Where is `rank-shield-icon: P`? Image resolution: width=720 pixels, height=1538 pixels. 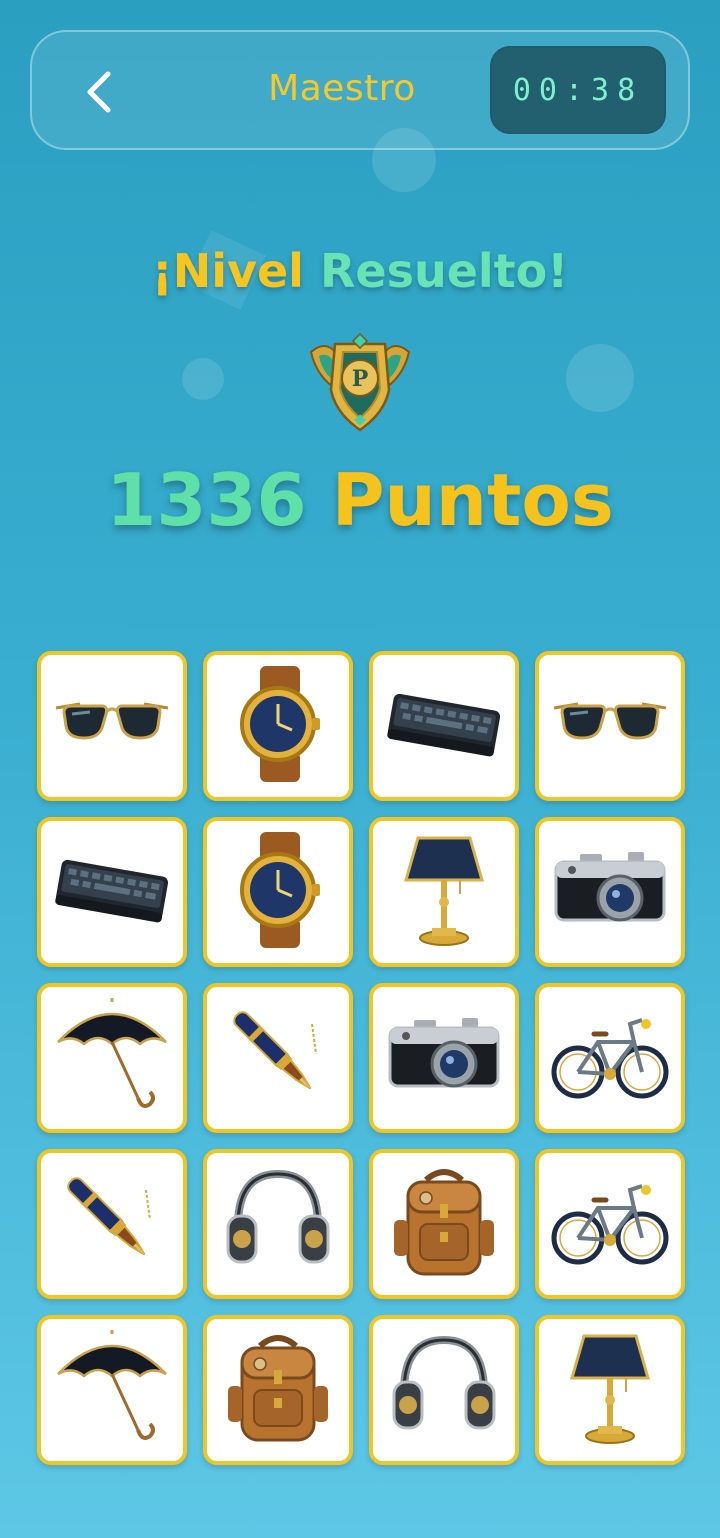
rank-shield-icon: P is located at coordinates (360, 382).